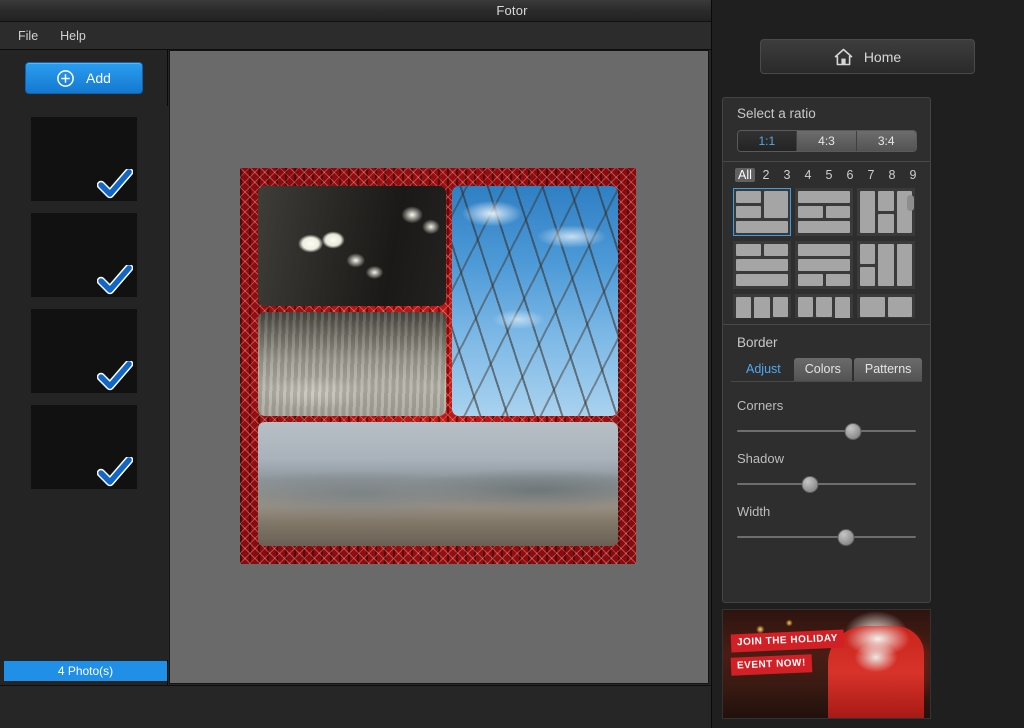 This screenshot has width=1024, height=728. I want to click on ratio-button-4-3: 4:3, so click(827, 141).